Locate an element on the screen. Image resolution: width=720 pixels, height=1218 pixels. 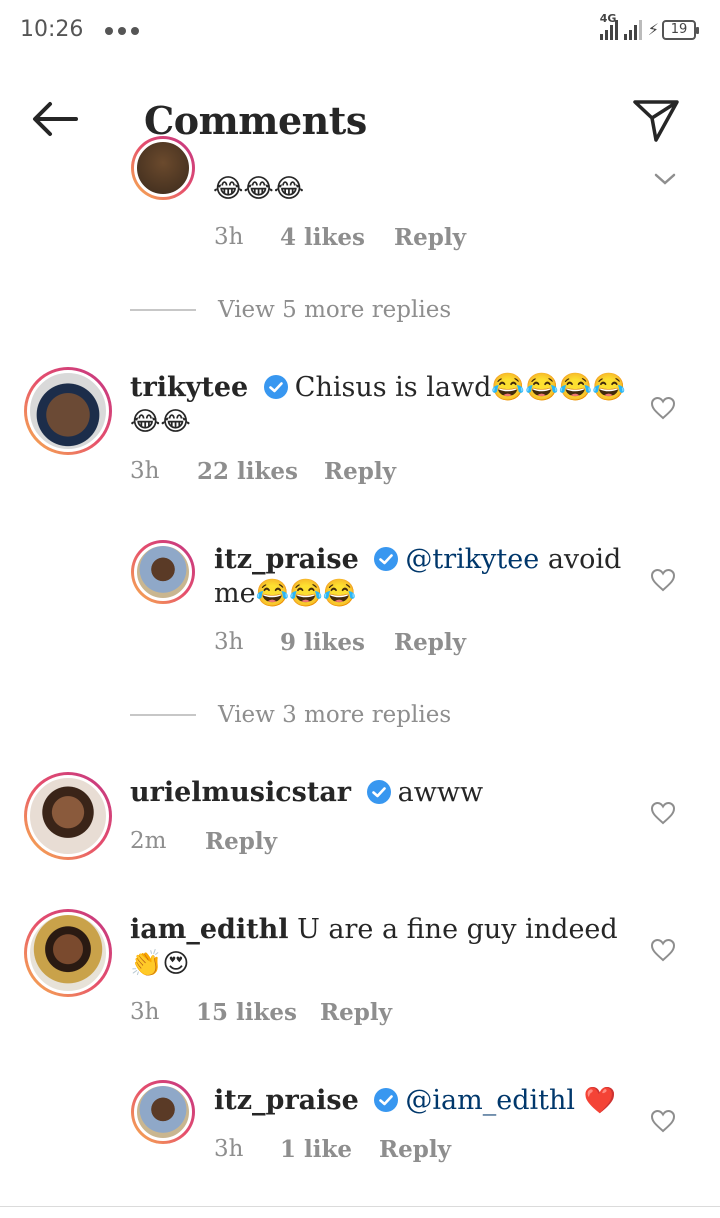
battery-level: 19 is located at coordinates (680, 30).